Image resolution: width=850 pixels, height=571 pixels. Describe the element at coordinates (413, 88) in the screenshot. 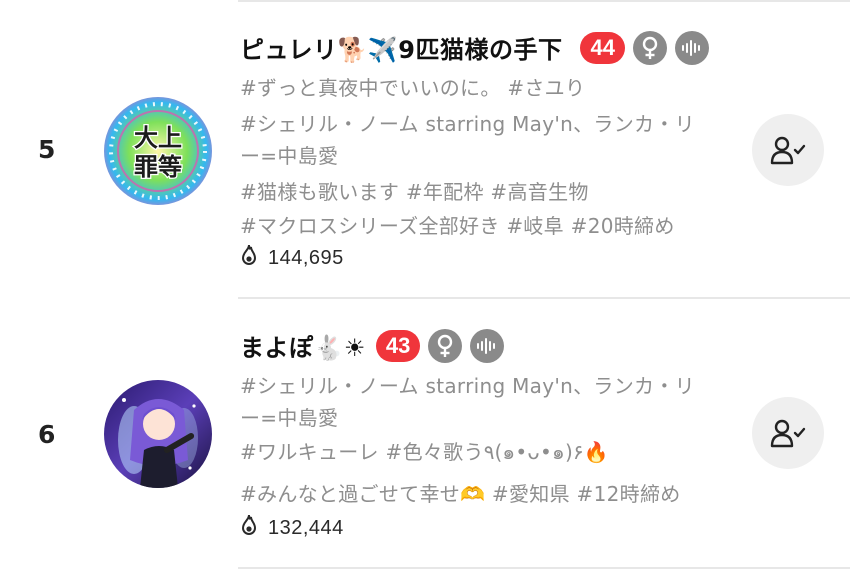

I see `tag-line: #ずっと真夜中でいいのに。 #さユり` at that location.